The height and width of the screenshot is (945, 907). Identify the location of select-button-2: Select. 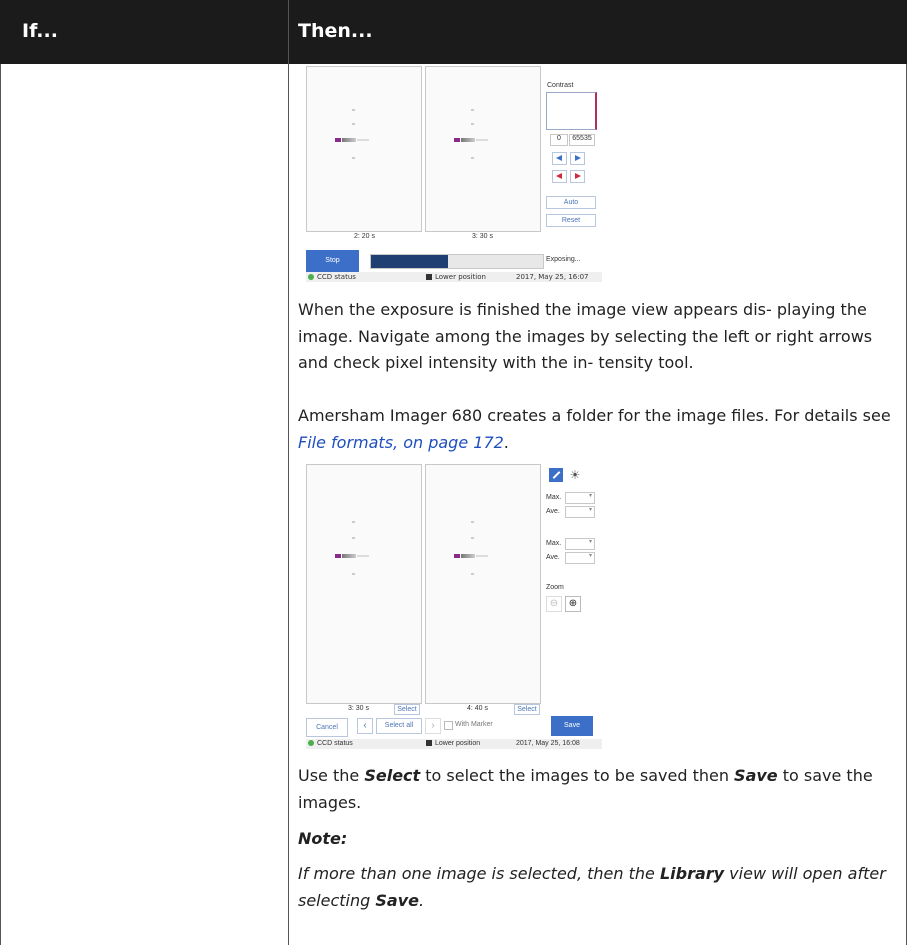
(527, 709).